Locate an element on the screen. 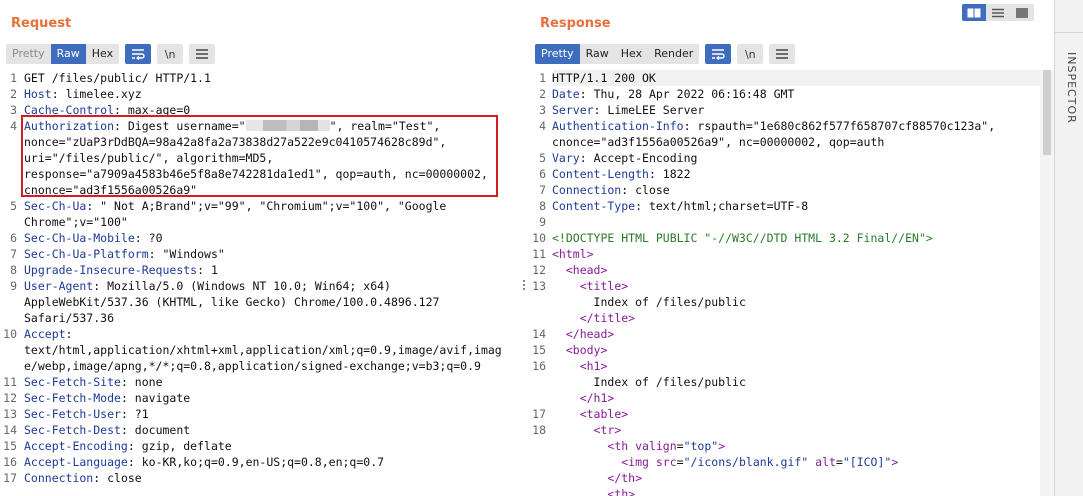 The image size is (1083, 496). header-value: Accept-Encoding is located at coordinates (645, 158).